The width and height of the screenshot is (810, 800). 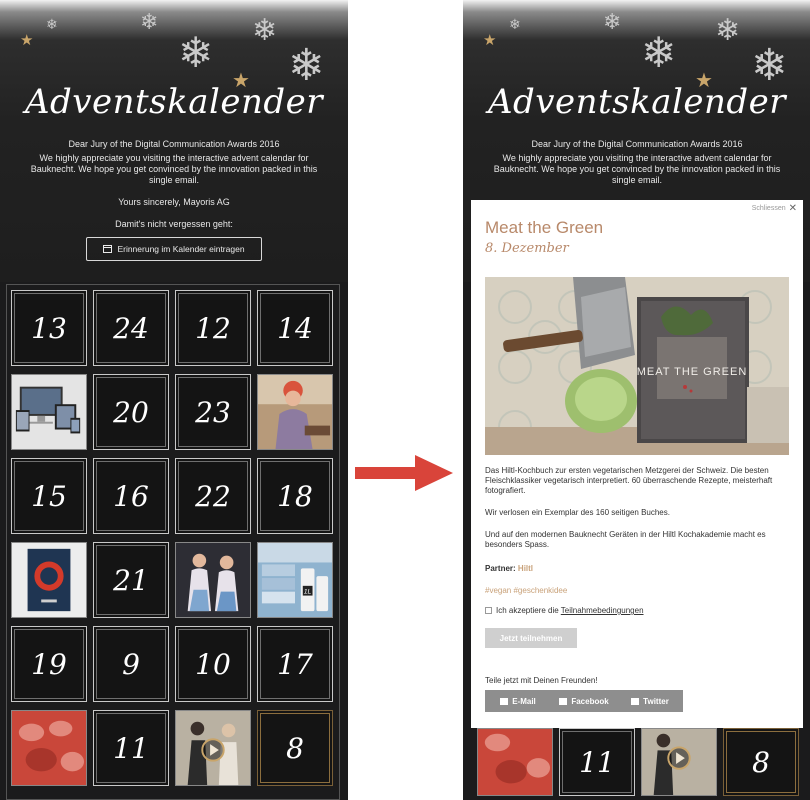 I want to click on laundry-image: 1L, so click(x=295, y=580).